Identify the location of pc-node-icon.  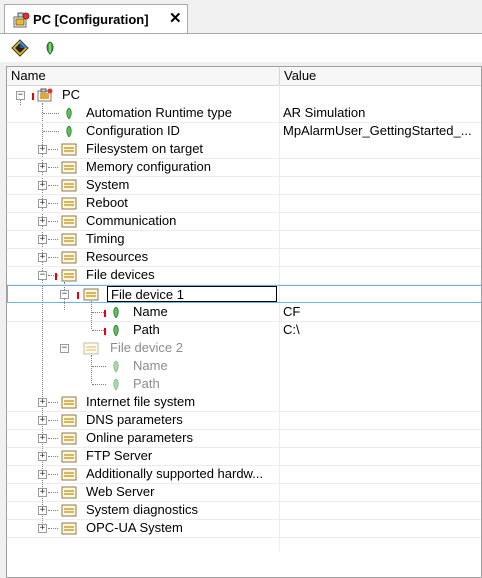
(45, 95).